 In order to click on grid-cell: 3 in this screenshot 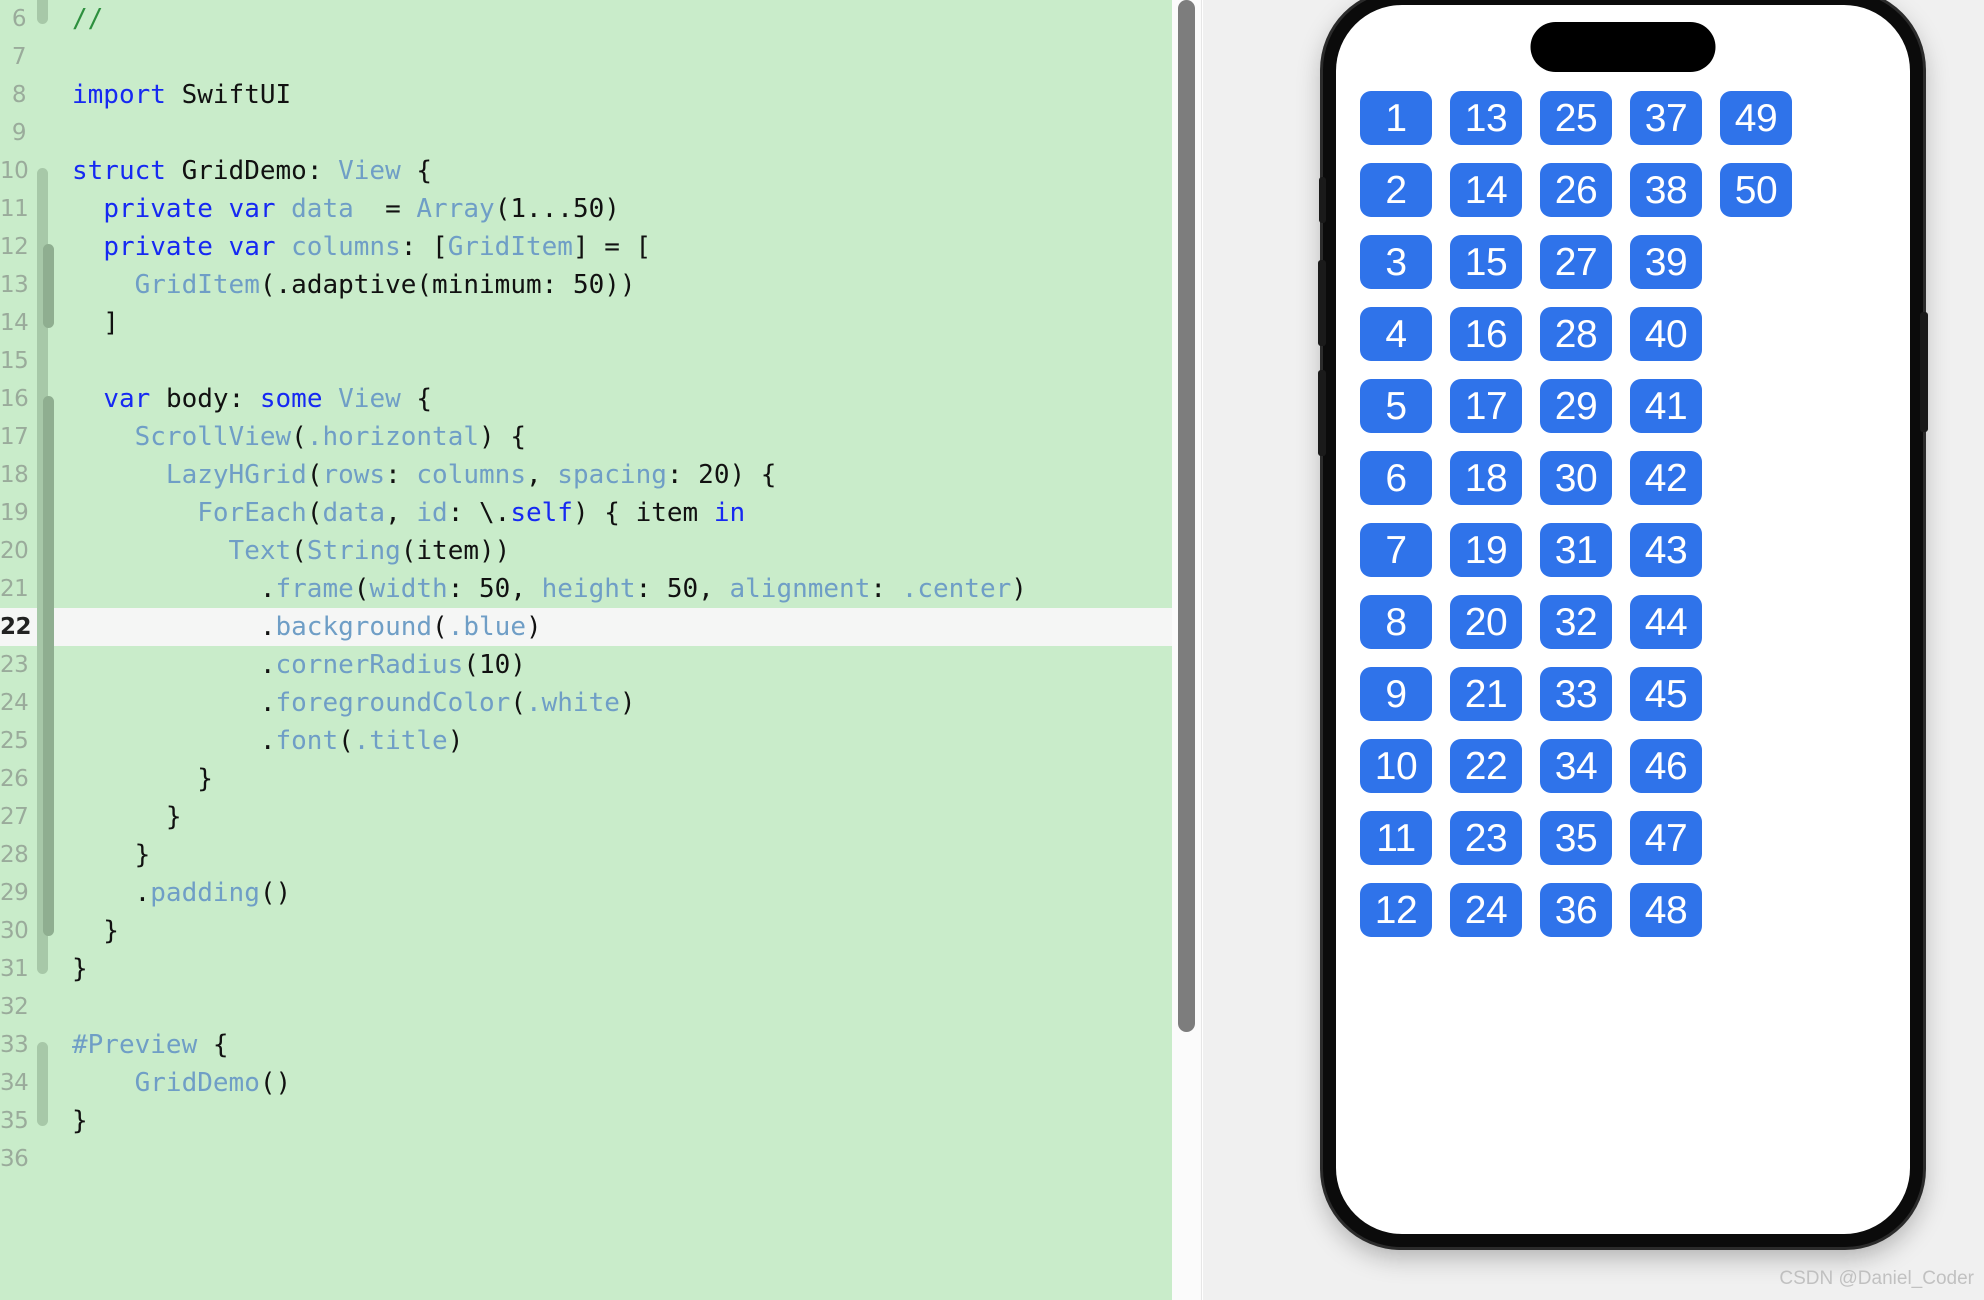, I will do `click(1396, 262)`.